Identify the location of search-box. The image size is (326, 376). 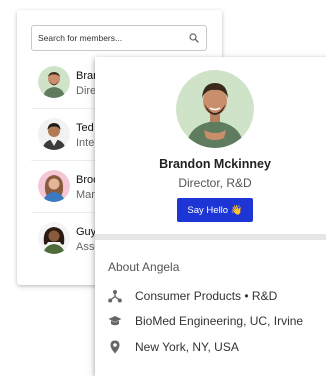
(119, 38).